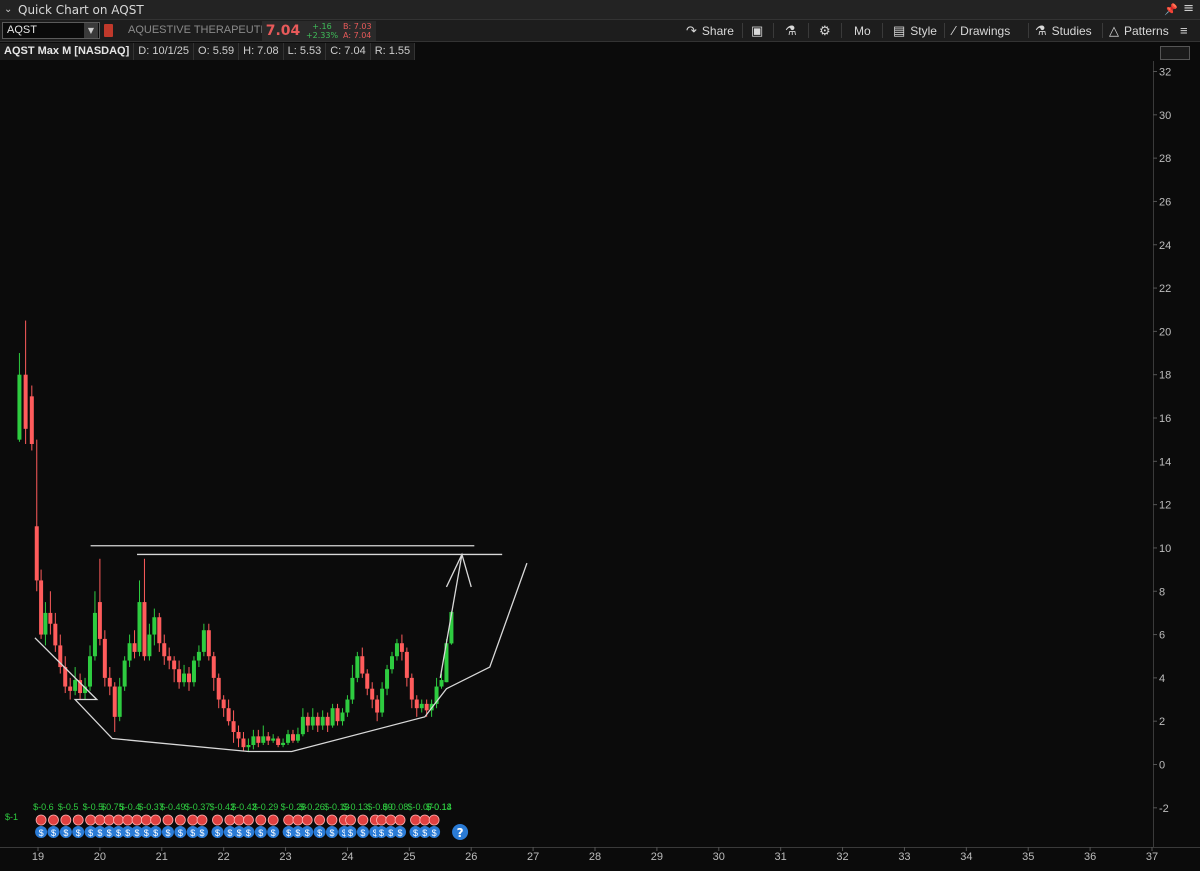  I want to click on symbol-dropdown-icon: ▼, so click(91, 30).